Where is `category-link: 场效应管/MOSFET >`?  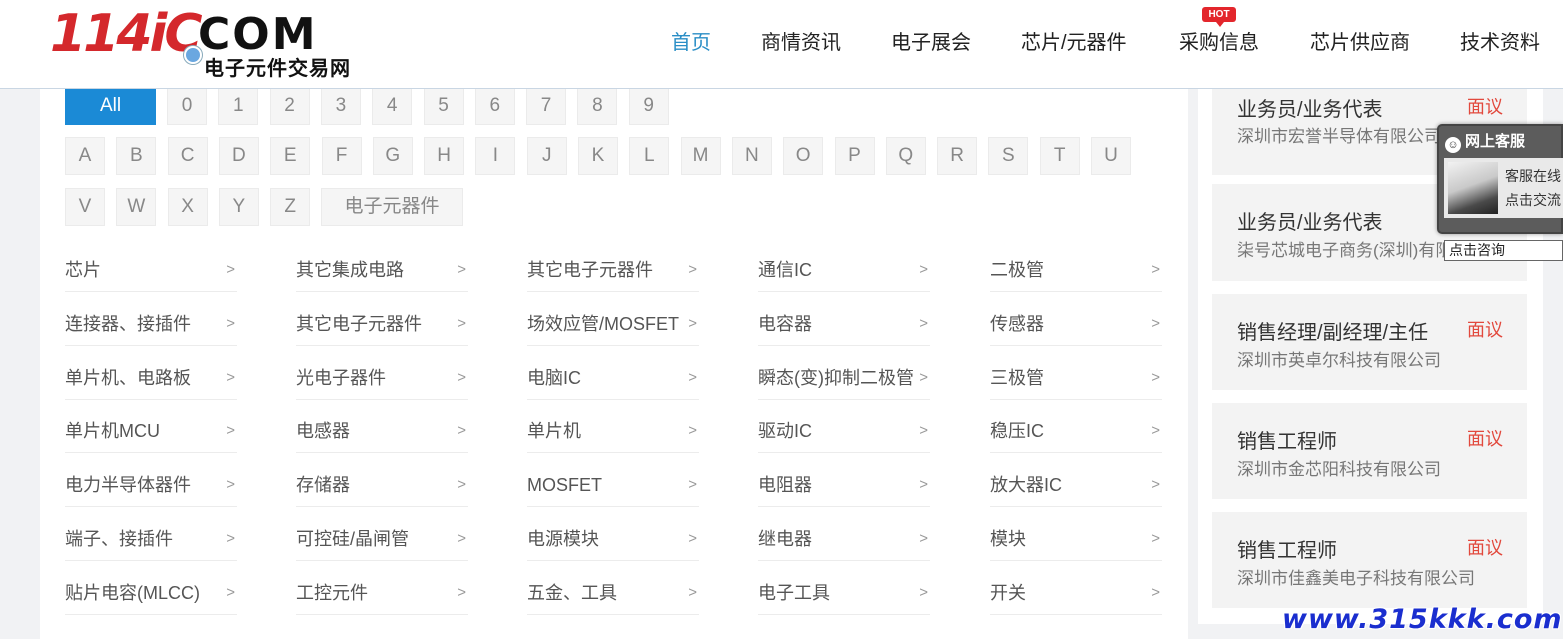 category-link: 场效应管/MOSFET > is located at coordinates (613, 326).